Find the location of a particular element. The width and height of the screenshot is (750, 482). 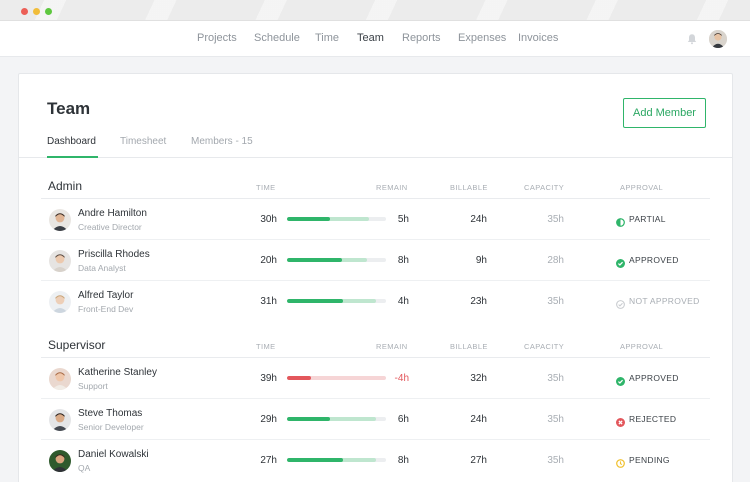

approval-status: REJECTED is located at coordinates (652, 419).